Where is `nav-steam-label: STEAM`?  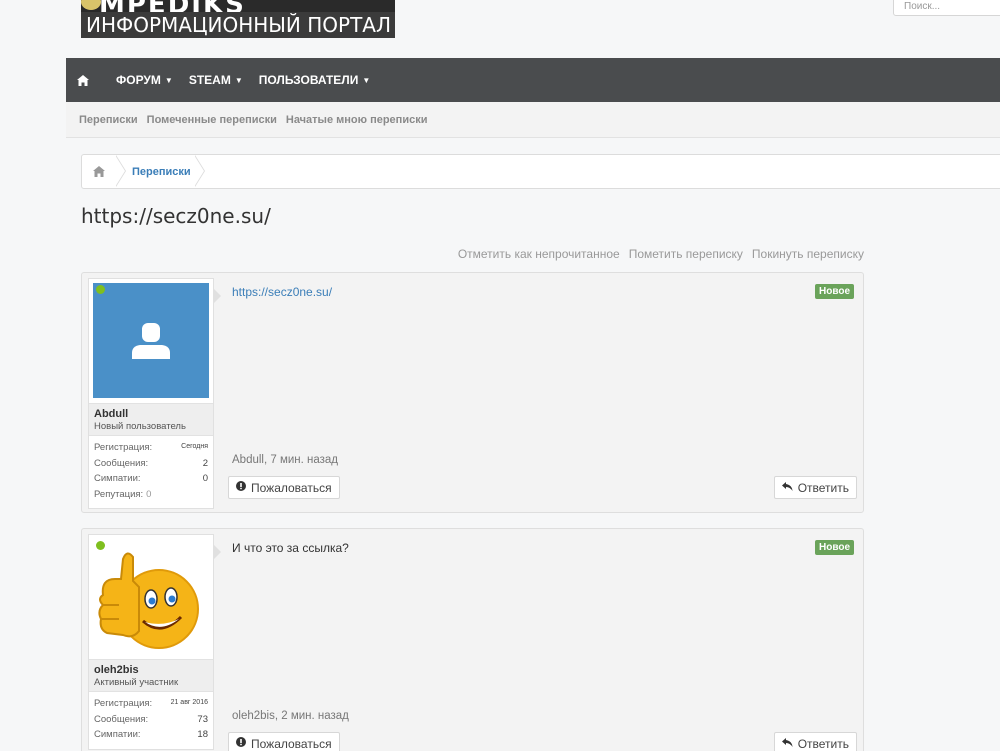 nav-steam-label: STEAM is located at coordinates (209, 80).